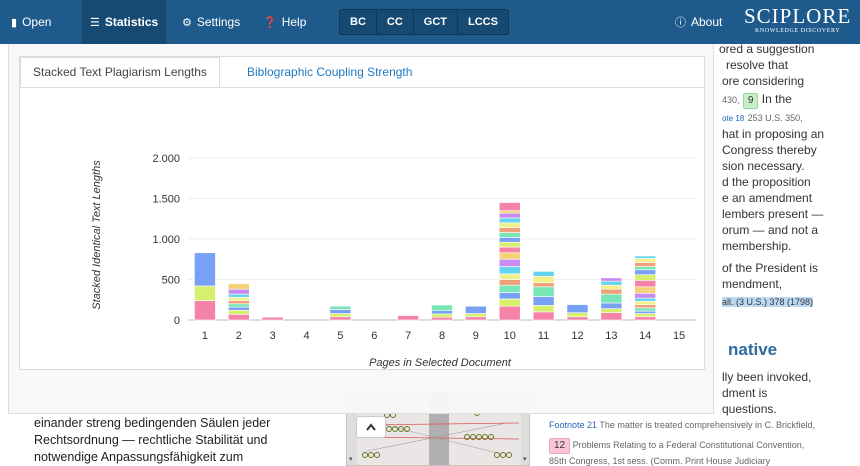 The image size is (860, 466). Describe the element at coordinates (776, 99) in the screenshot. I see `doc-fragment: In the` at that location.